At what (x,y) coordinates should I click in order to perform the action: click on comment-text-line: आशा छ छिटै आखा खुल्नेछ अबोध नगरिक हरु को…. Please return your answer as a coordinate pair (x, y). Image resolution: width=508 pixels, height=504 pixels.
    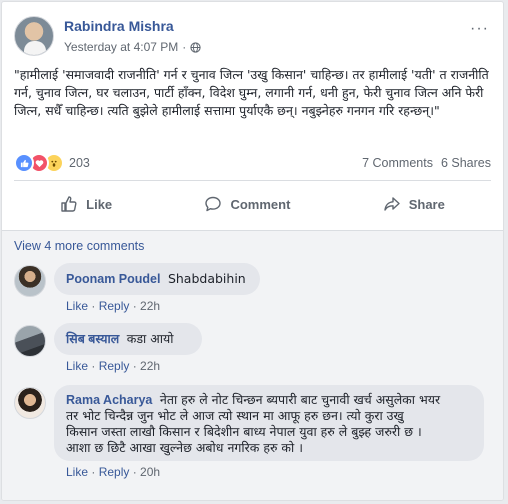
    Looking at the image, I should click on (184, 447).